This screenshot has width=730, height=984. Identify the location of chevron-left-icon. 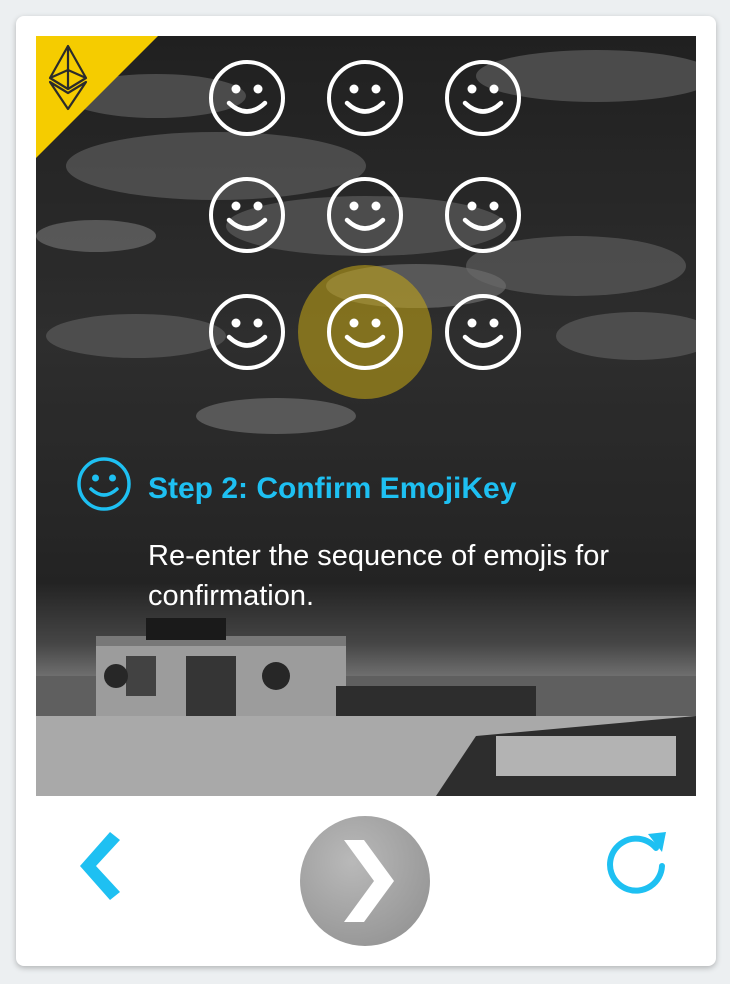
(100, 866).